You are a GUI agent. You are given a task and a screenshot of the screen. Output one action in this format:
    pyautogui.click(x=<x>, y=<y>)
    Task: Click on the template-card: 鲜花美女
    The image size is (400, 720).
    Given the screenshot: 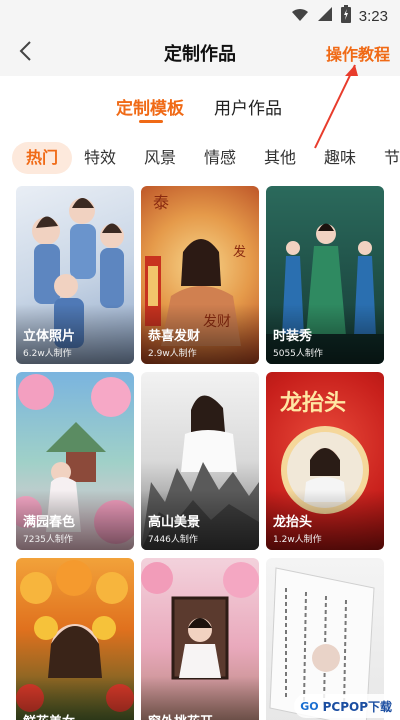 What is the action you would take?
    pyautogui.click(x=75, y=639)
    